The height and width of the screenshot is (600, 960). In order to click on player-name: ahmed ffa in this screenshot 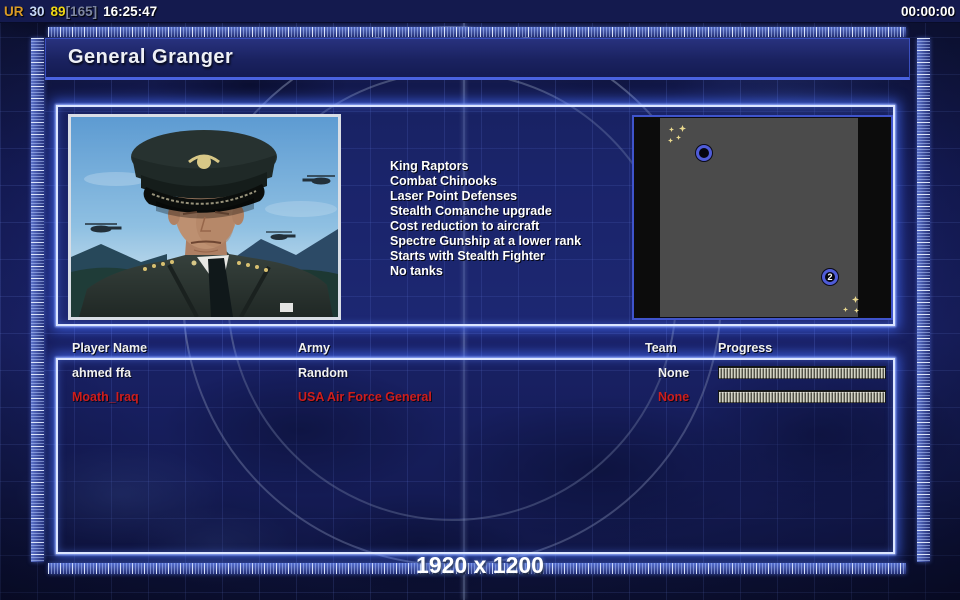, I will do `click(102, 373)`.